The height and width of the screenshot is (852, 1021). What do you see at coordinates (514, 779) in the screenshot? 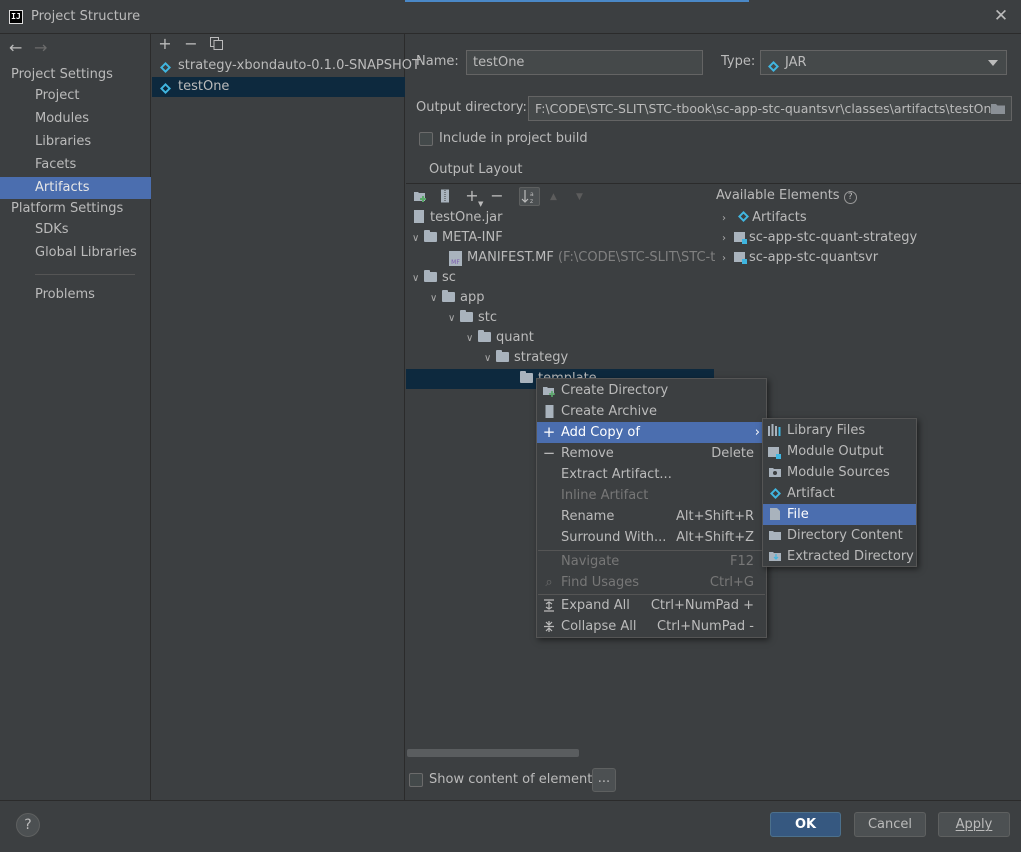
I see `show-content-label: Show content of elements` at bounding box center [514, 779].